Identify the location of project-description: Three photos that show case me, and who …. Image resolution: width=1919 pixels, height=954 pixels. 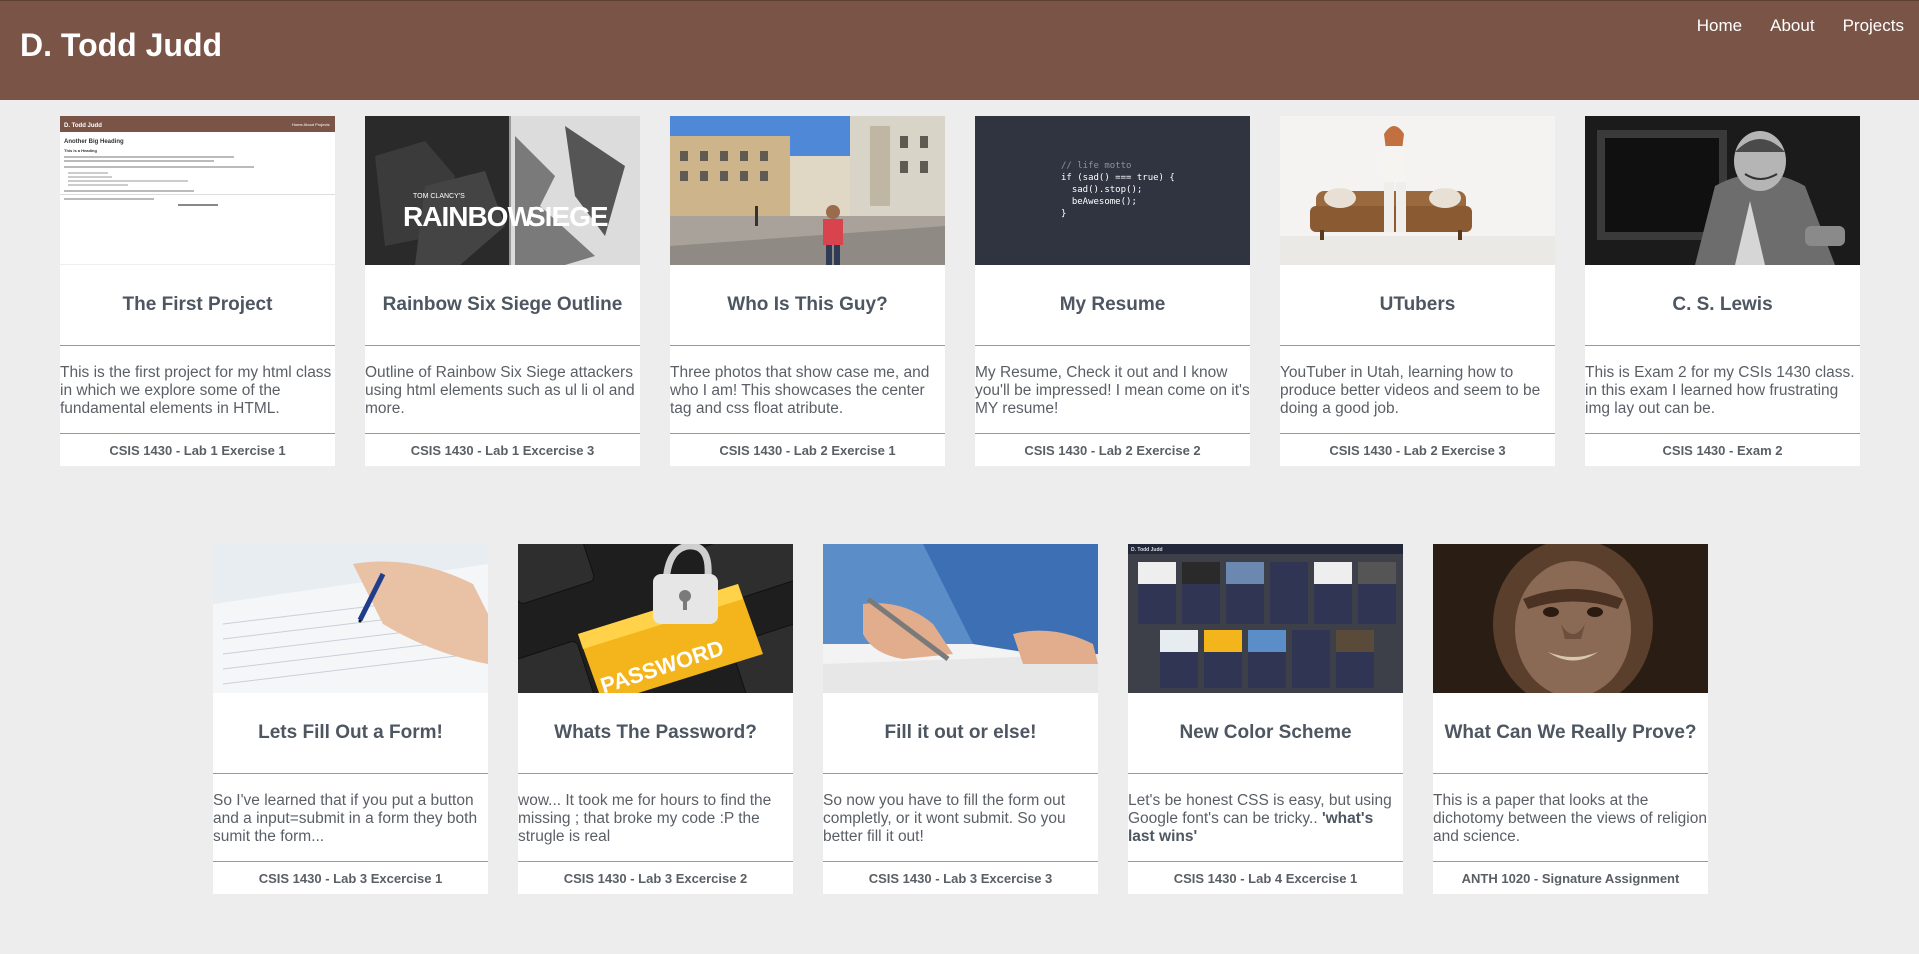
(807, 390).